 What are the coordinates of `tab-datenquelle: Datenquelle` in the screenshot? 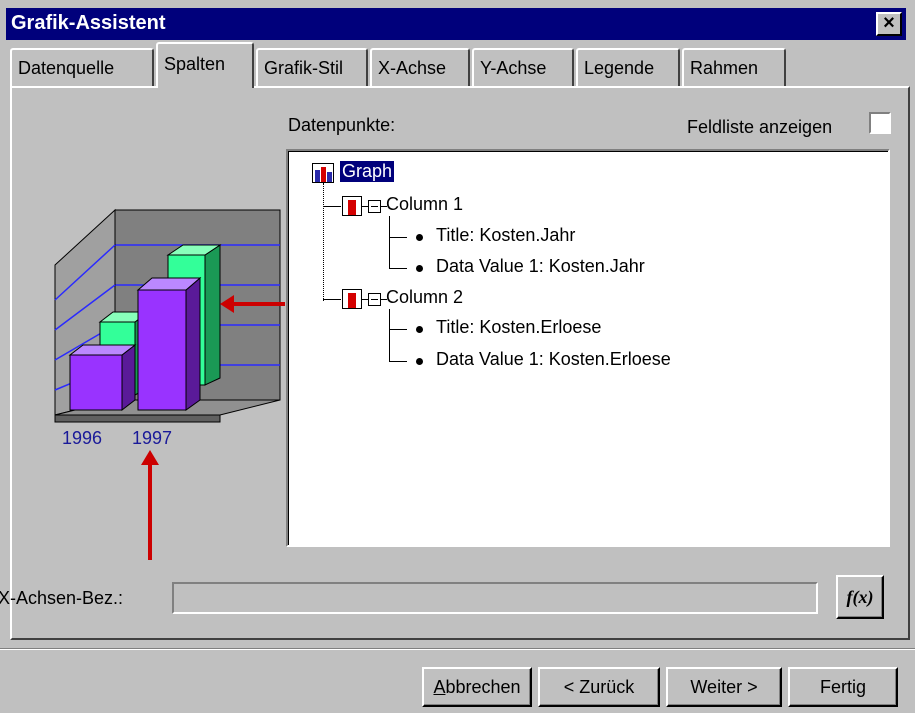 It's located at (82, 67).